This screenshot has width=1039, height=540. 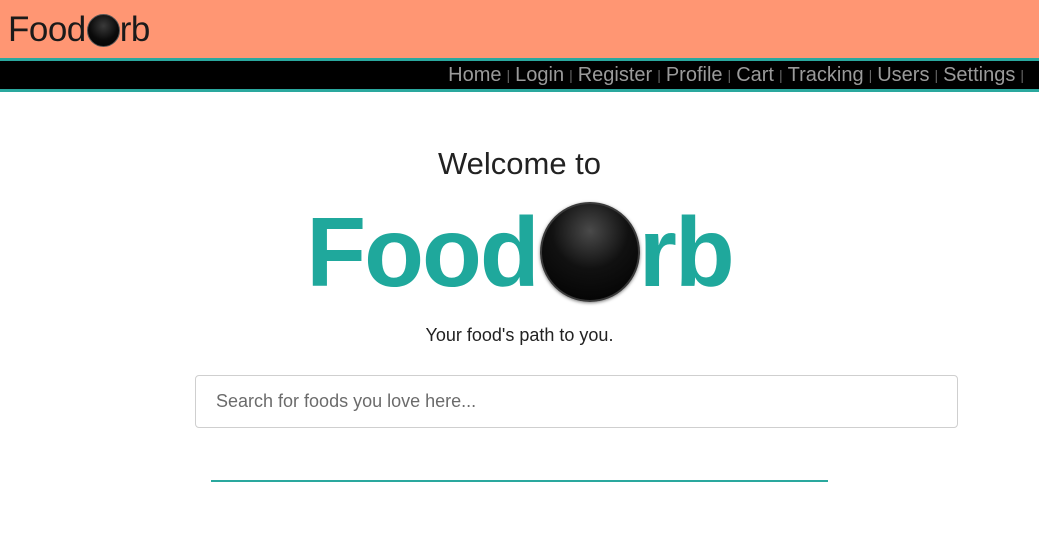 What do you see at coordinates (135, 29) in the screenshot?
I see `brand-suffix: rb` at bounding box center [135, 29].